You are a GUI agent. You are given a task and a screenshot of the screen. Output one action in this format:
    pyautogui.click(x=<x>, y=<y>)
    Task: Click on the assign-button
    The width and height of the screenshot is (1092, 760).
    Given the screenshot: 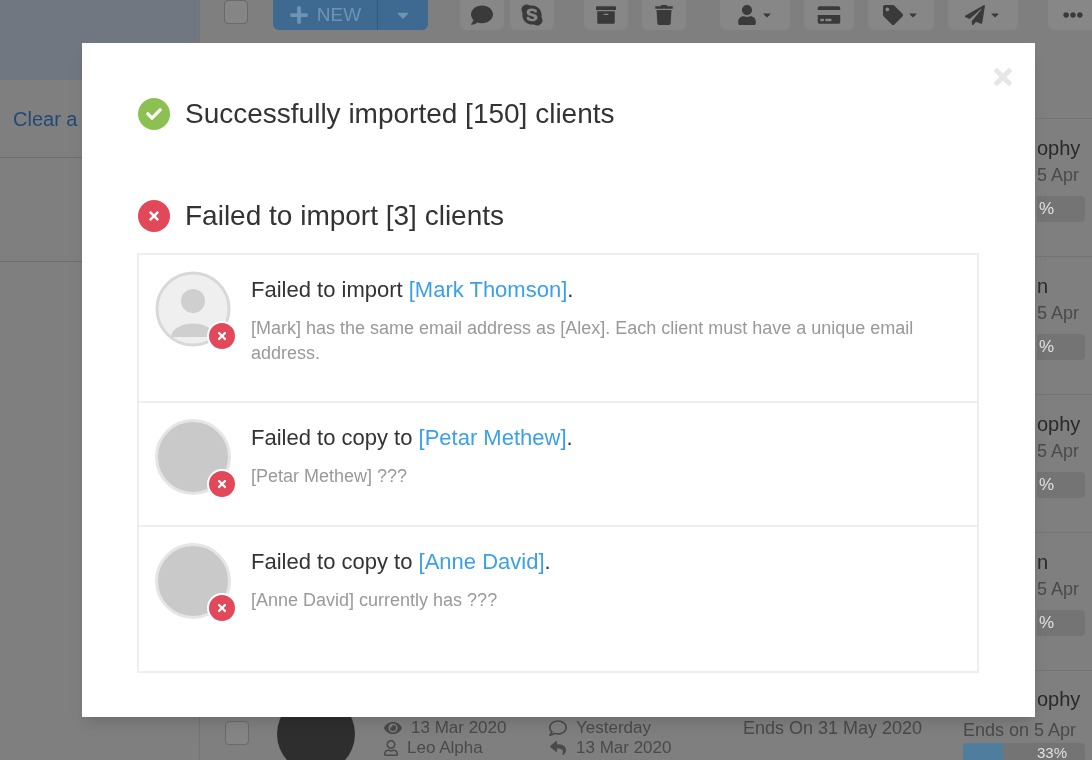 What is the action you would take?
    pyautogui.click(x=755, y=15)
    